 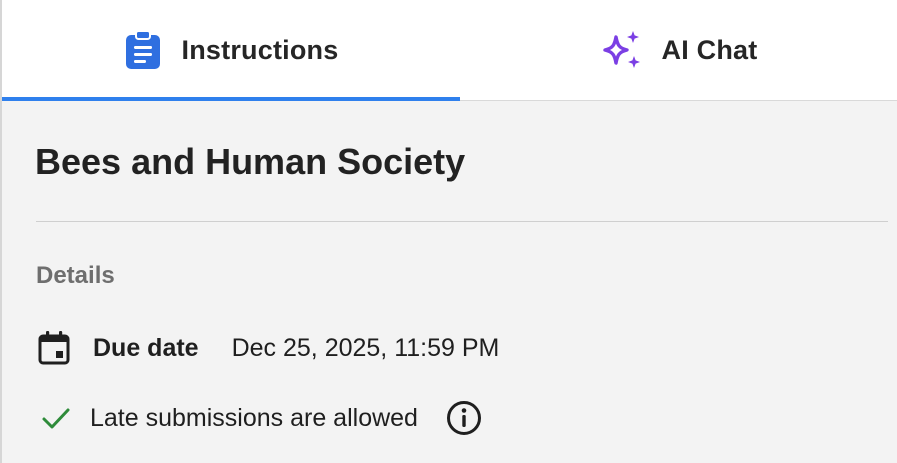 What do you see at coordinates (621, 50) in the screenshot?
I see `sparkles-icon` at bounding box center [621, 50].